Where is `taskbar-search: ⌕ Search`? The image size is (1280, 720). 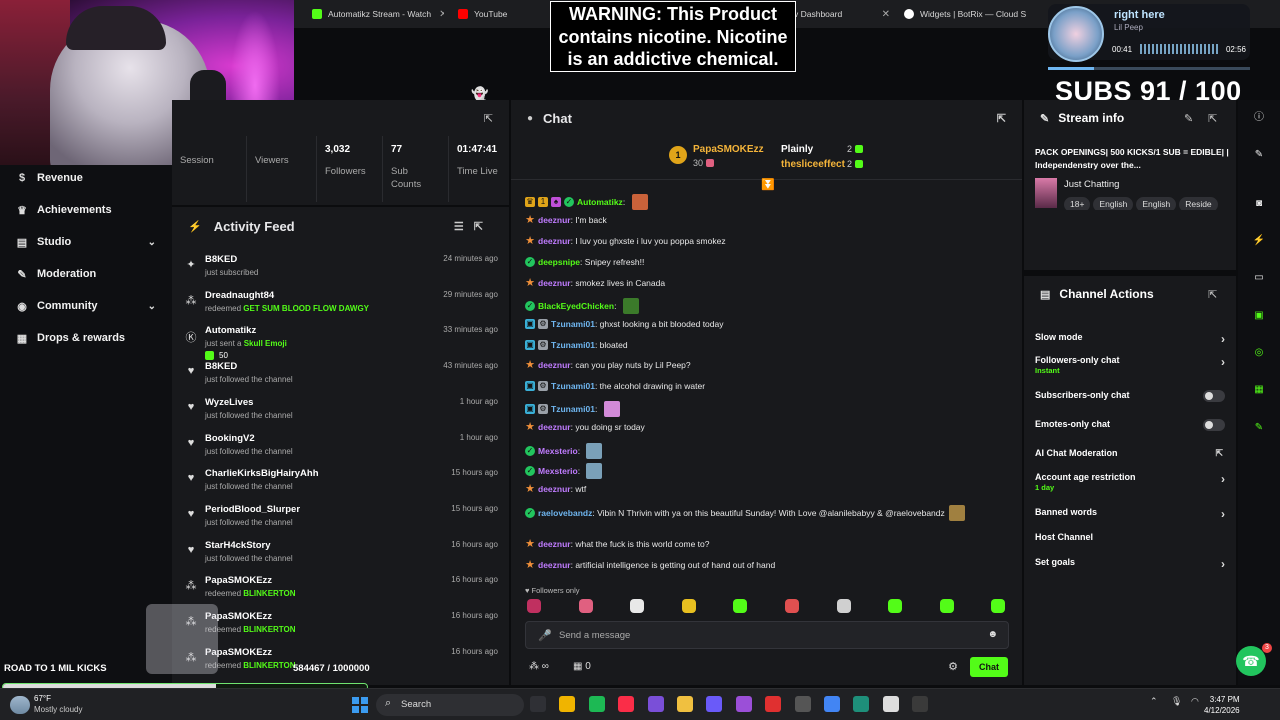
taskbar-search: ⌕ Search is located at coordinates (450, 705).